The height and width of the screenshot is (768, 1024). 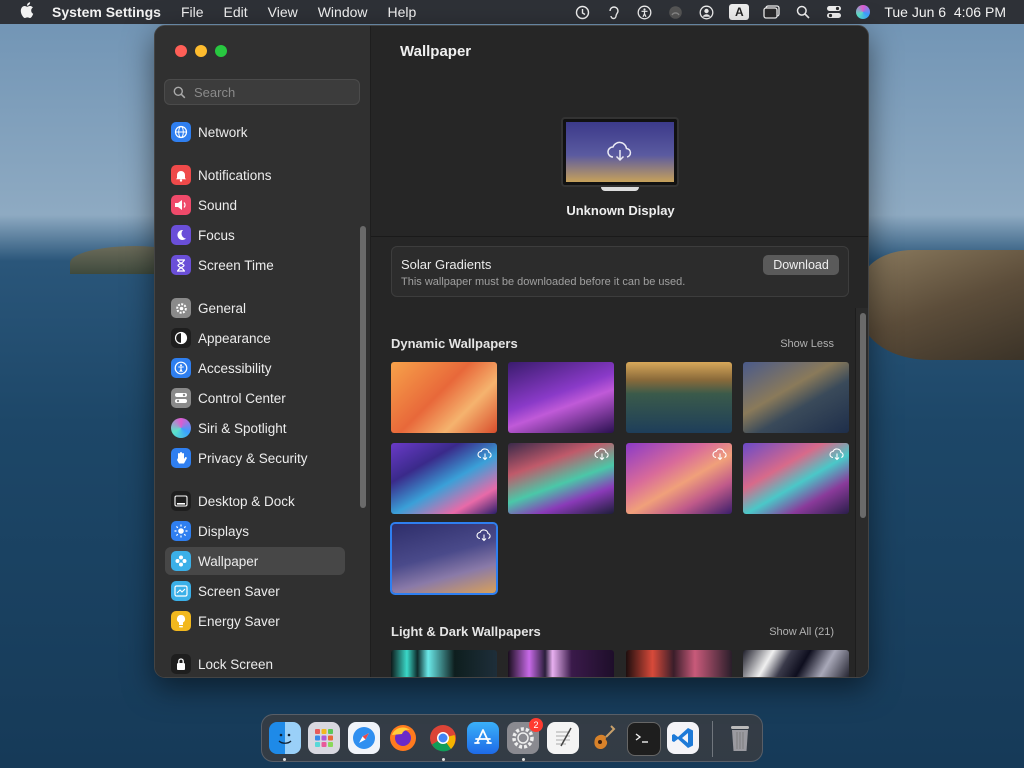 What do you see at coordinates (106, 12) in the screenshot?
I see `menu-app-name: System Settings` at bounding box center [106, 12].